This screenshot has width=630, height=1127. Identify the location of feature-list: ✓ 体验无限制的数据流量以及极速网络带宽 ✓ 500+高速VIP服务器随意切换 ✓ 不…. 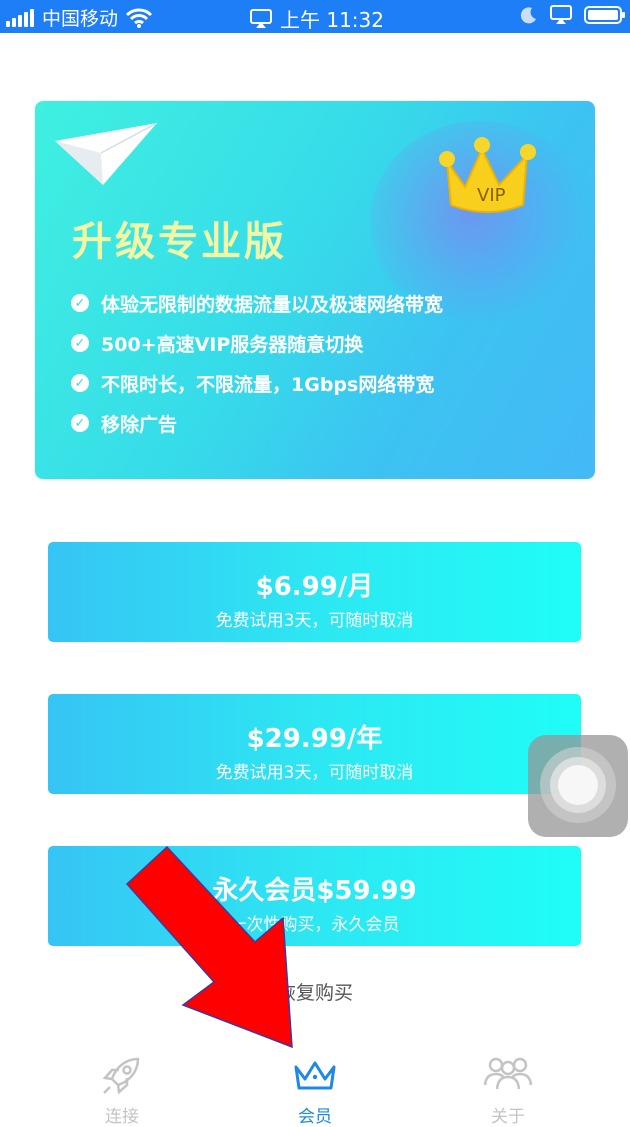
(257, 363).